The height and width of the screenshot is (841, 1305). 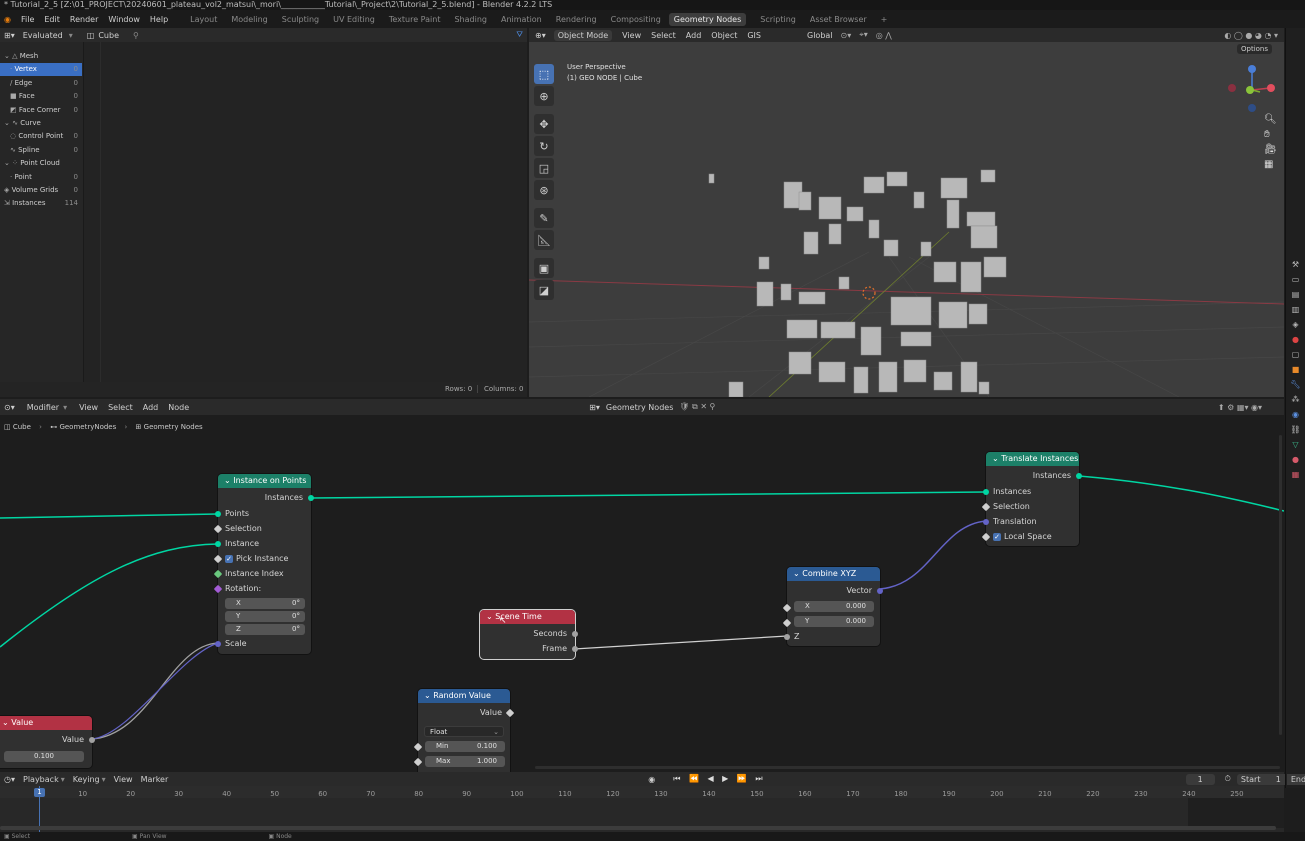 I want to click on tree-item: ■ Face 0, so click(x=41, y=96).